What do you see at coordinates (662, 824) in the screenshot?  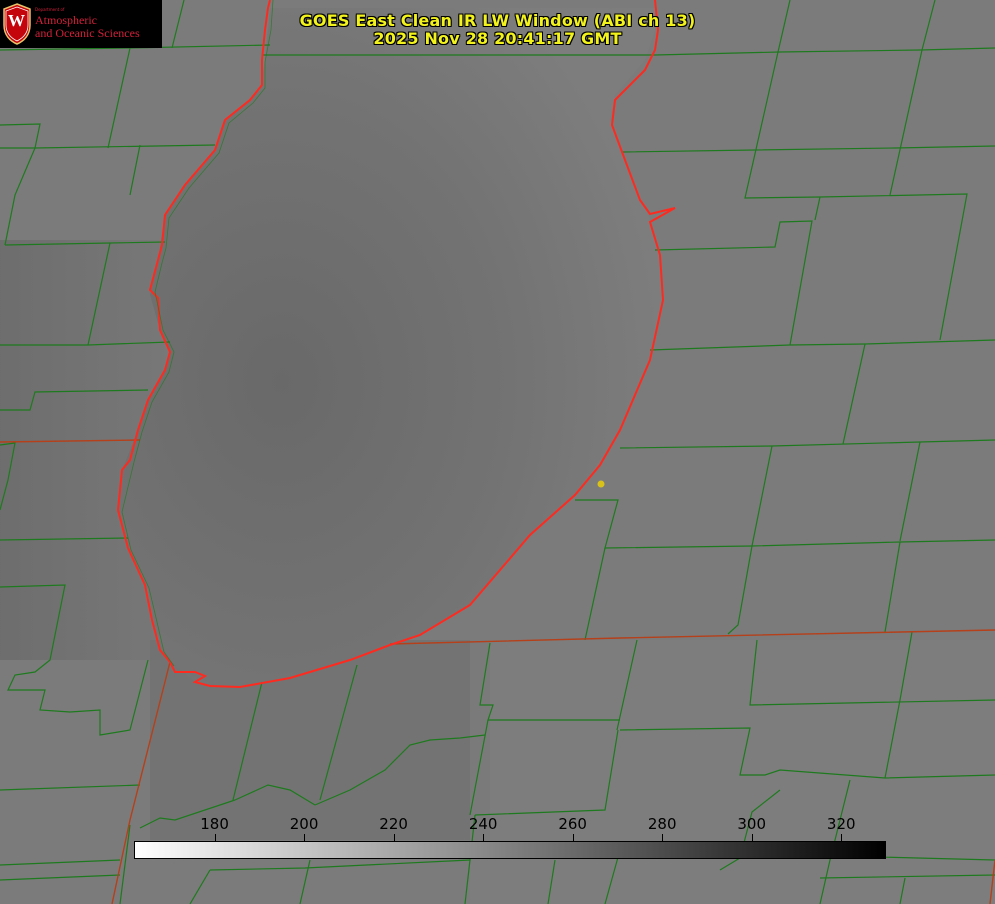 I see `colorbar-tick-label: 280` at bounding box center [662, 824].